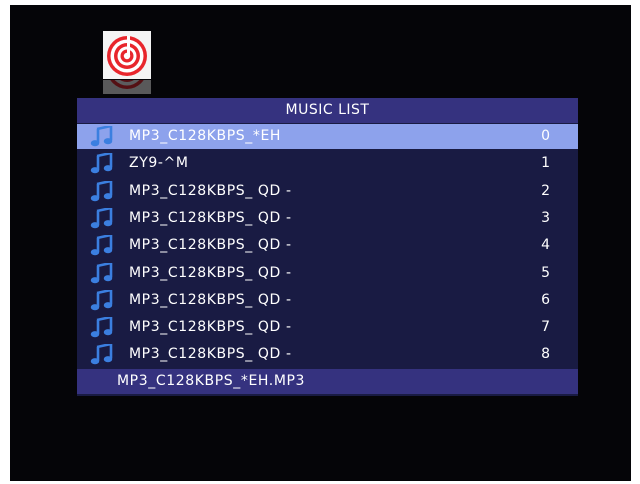  What do you see at coordinates (205, 136) in the screenshot?
I see `track-title: MP3_C128KBPS_*EH` at bounding box center [205, 136].